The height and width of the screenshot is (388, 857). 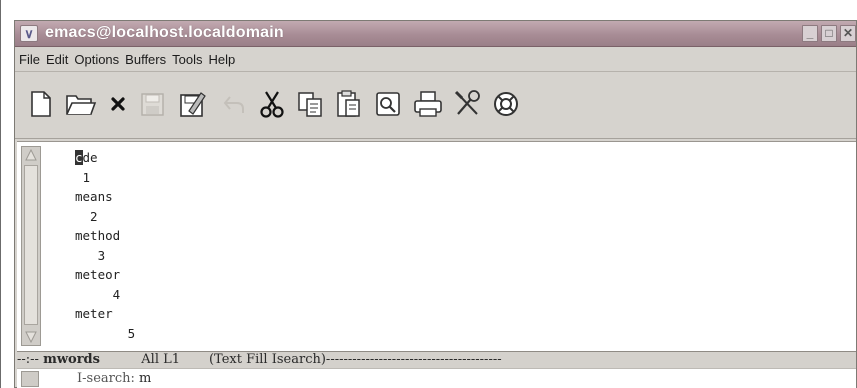 I want to click on save-as-icon, so click(x=192, y=104).